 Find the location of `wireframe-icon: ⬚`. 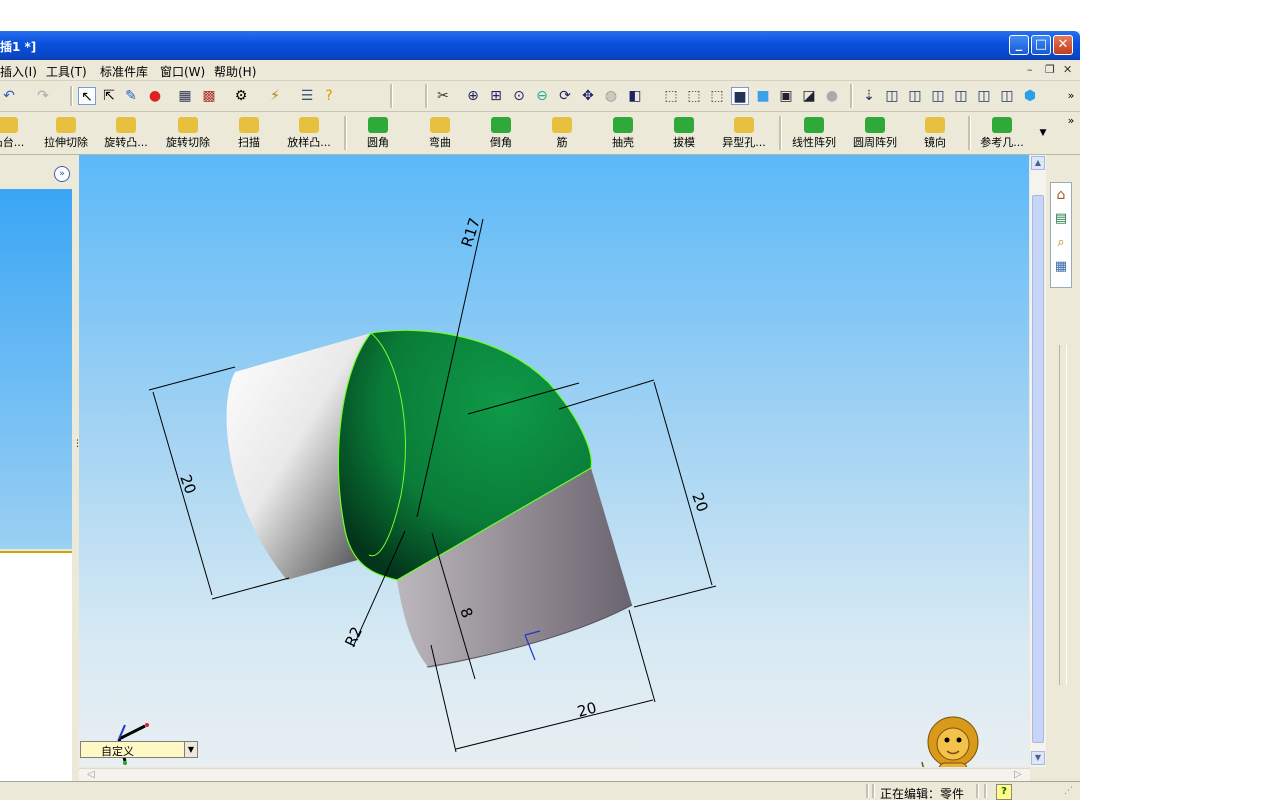

wireframe-icon: ⬚ is located at coordinates (671, 96).